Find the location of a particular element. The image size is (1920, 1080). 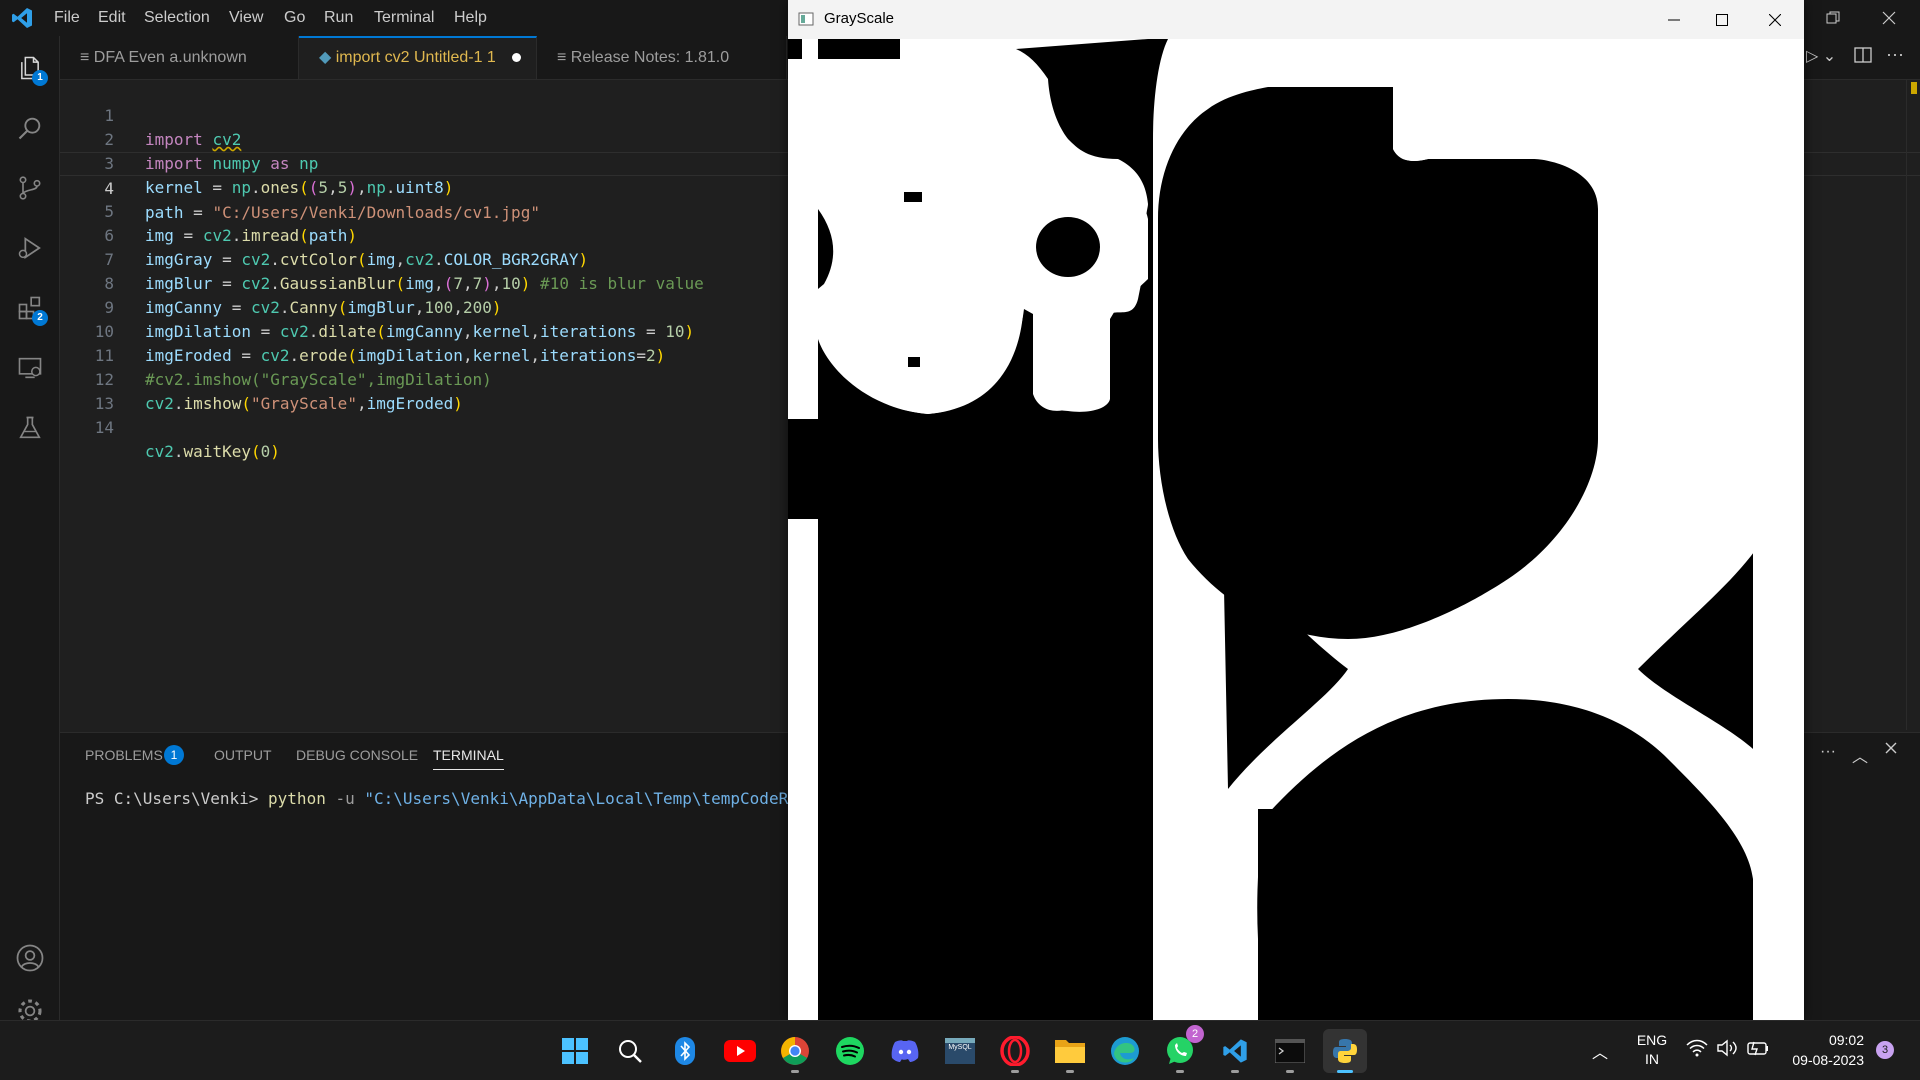

tab-label: DFA Even a.unknown is located at coordinates (170, 57).